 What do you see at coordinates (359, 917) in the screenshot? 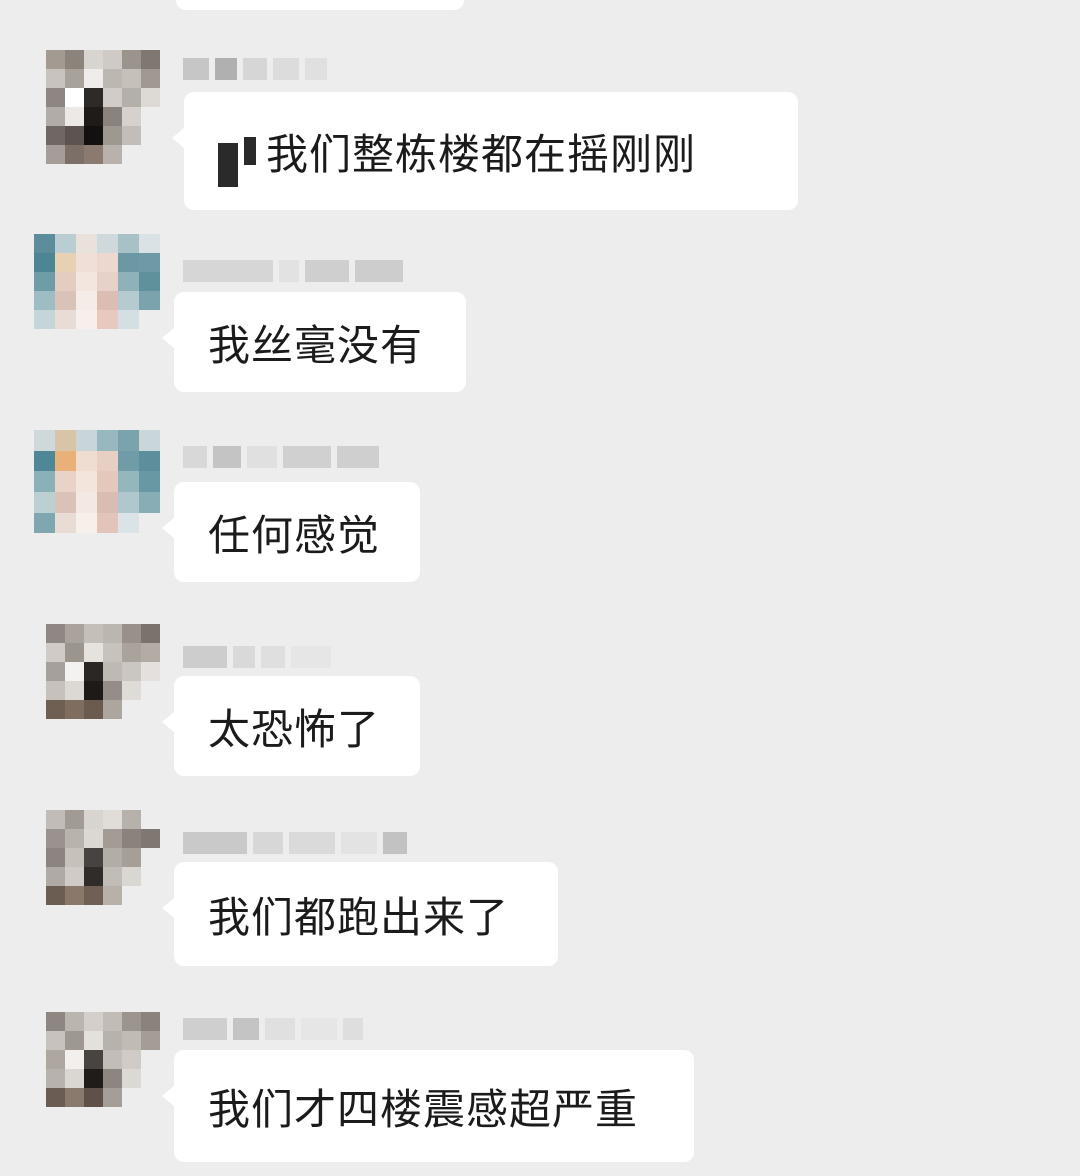
I see `message-text: 我们都跑出来了` at bounding box center [359, 917].